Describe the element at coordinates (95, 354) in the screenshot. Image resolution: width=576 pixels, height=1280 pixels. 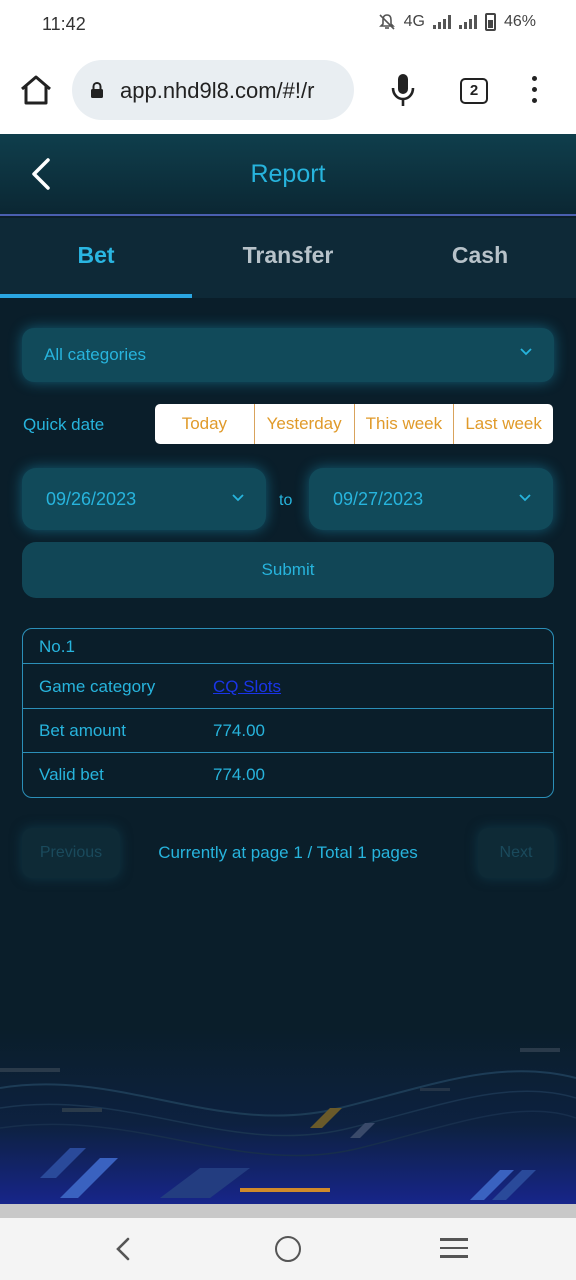
I see `category-select-value: All categories` at that location.